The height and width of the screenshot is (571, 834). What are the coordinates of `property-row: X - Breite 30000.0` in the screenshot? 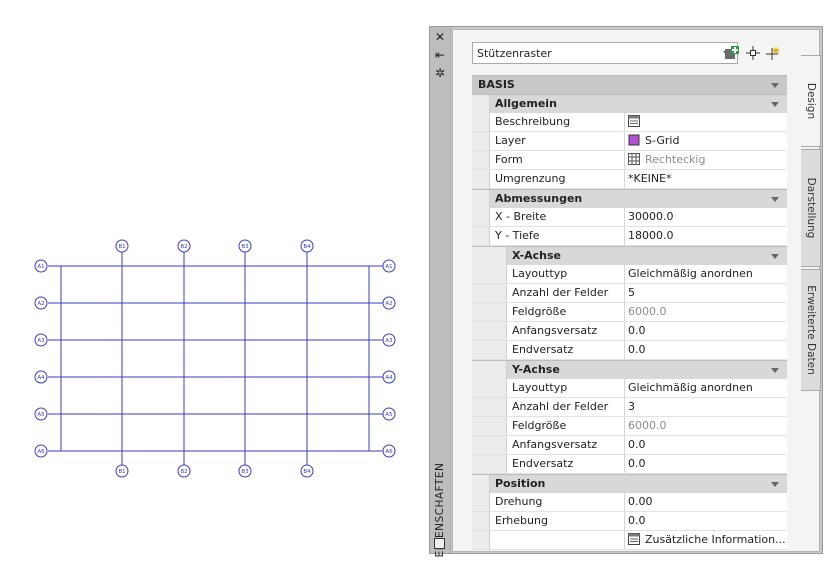 It's located at (629, 217).